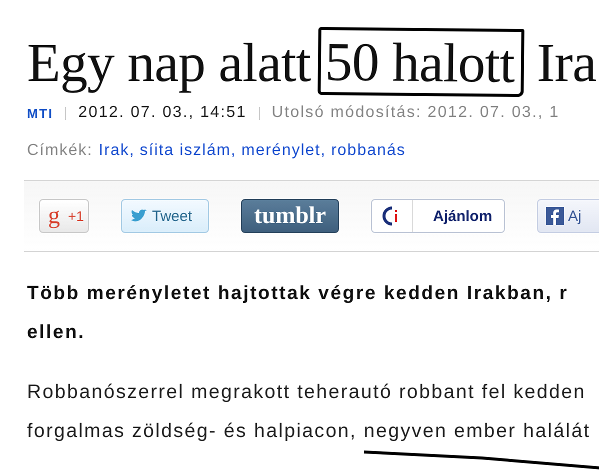 Image resolution: width=599 pixels, height=473 pixels. Describe the element at coordinates (54, 216) in the screenshot. I see `g-logo: g` at that location.